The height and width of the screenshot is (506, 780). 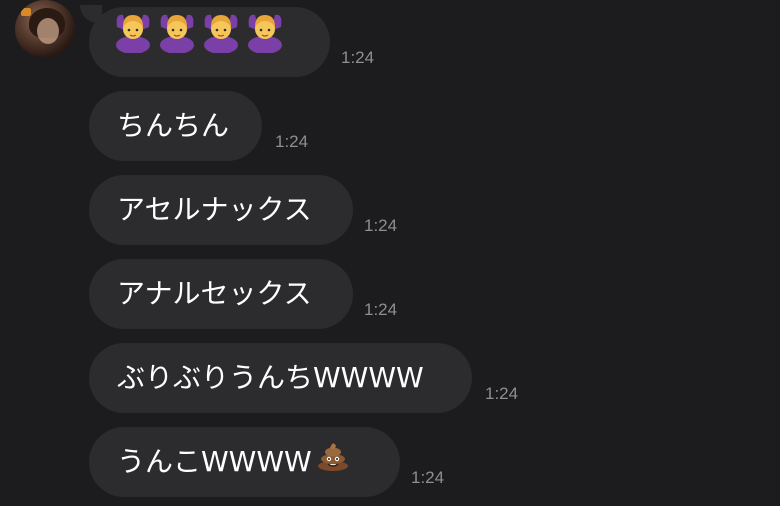 I want to click on message-bubble: アナルセックス, so click(x=221, y=294).